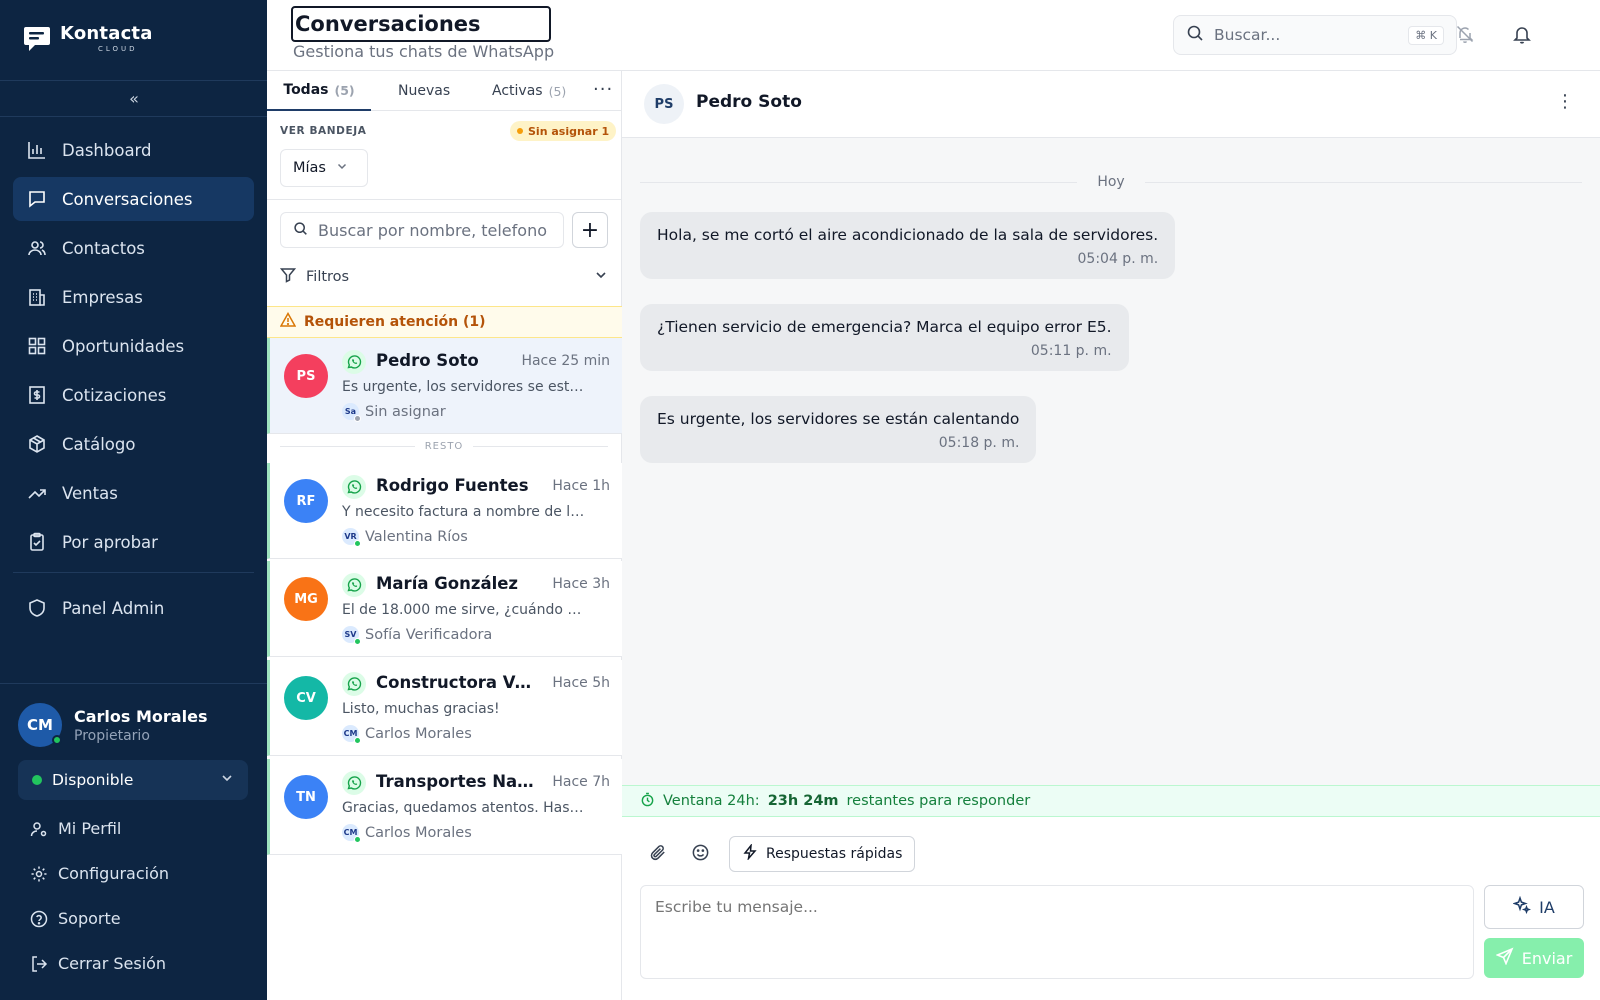 The image size is (1600, 1000). What do you see at coordinates (37, 248) in the screenshot?
I see `users-icon` at bounding box center [37, 248].